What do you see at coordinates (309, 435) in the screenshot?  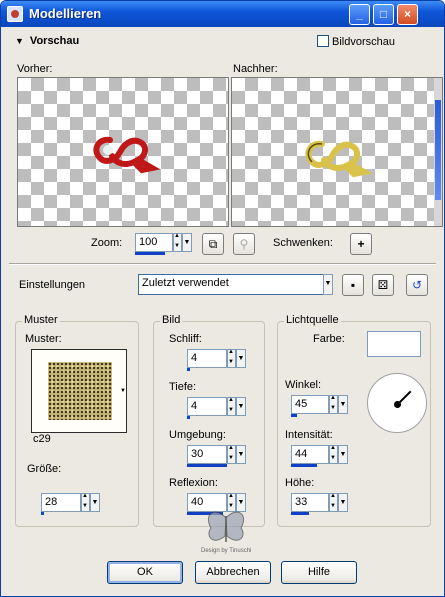 I see `intensity-label: Intensität:` at bounding box center [309, 435].